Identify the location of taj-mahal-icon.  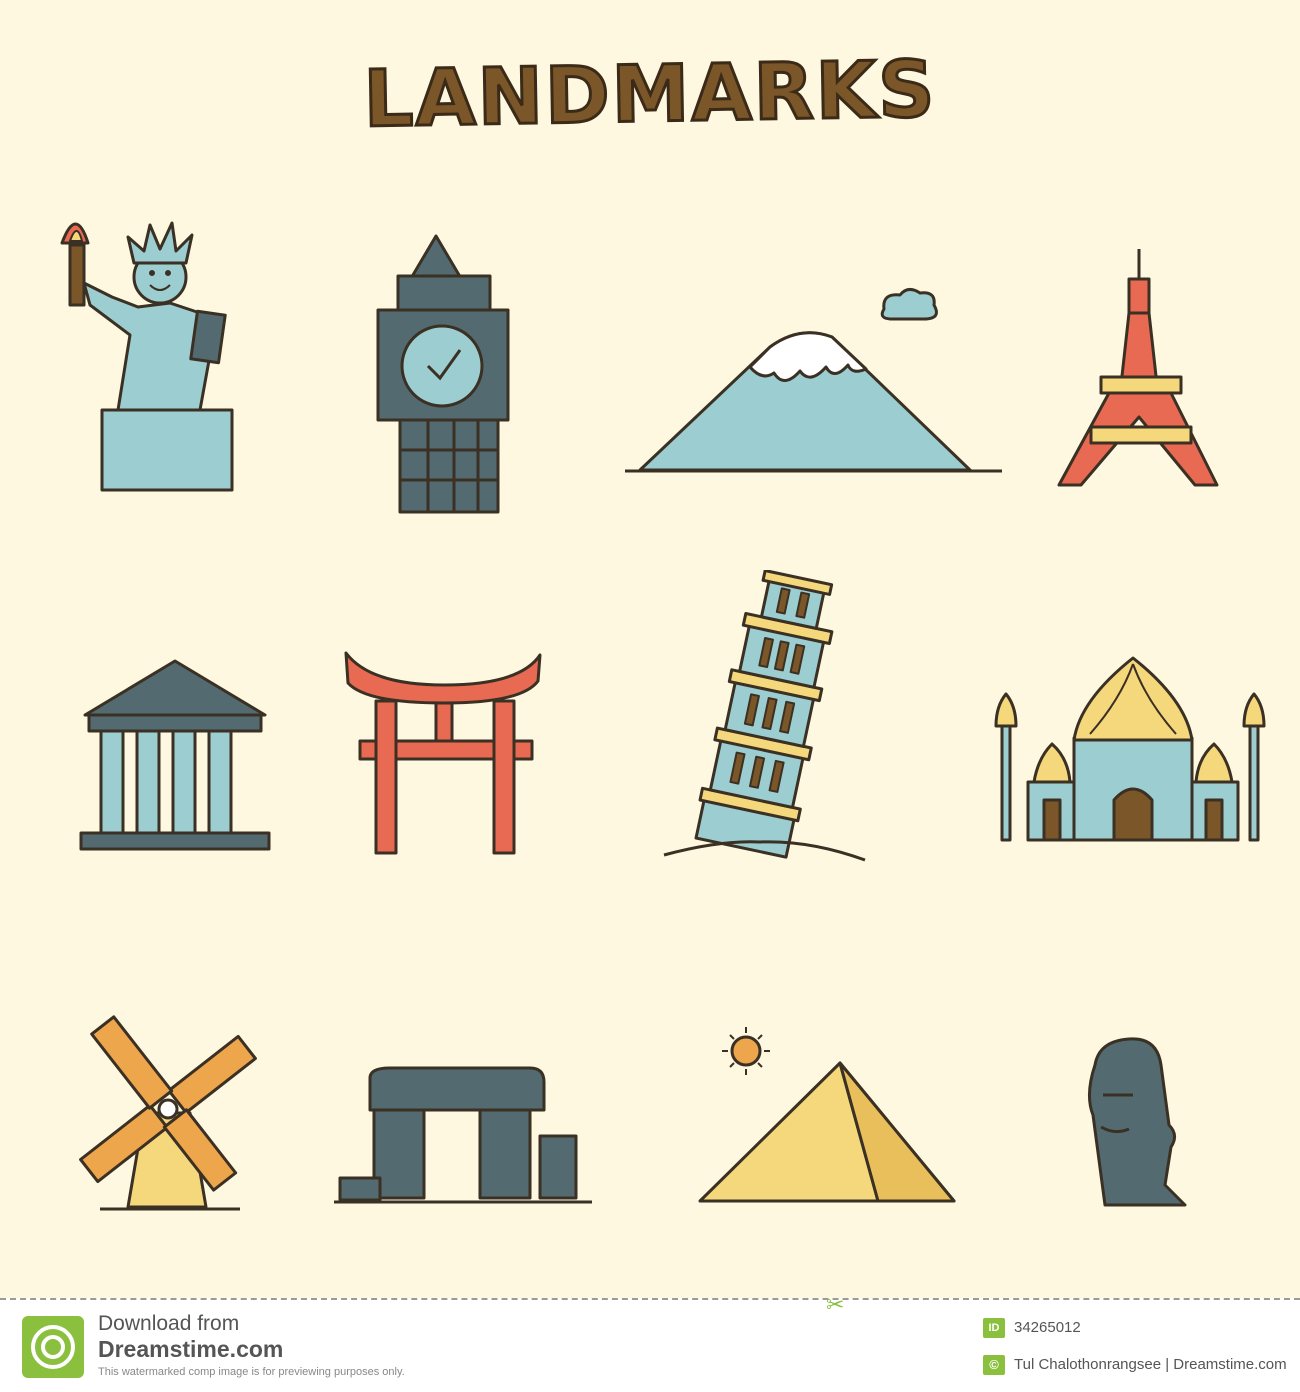
(1130, 749).